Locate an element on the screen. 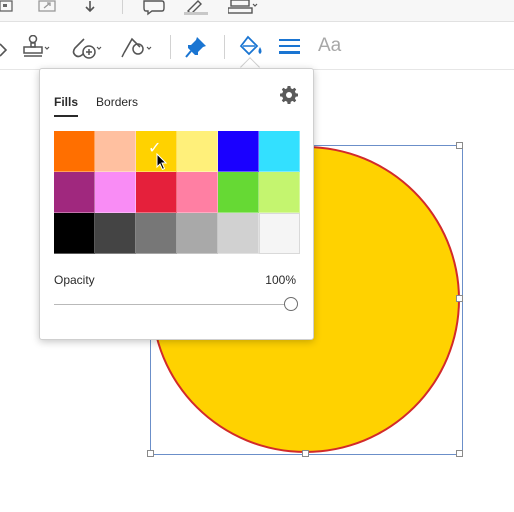 This screenshot has width=514, height=512. shapes-tool-icon is located at coordinates (136, 47).